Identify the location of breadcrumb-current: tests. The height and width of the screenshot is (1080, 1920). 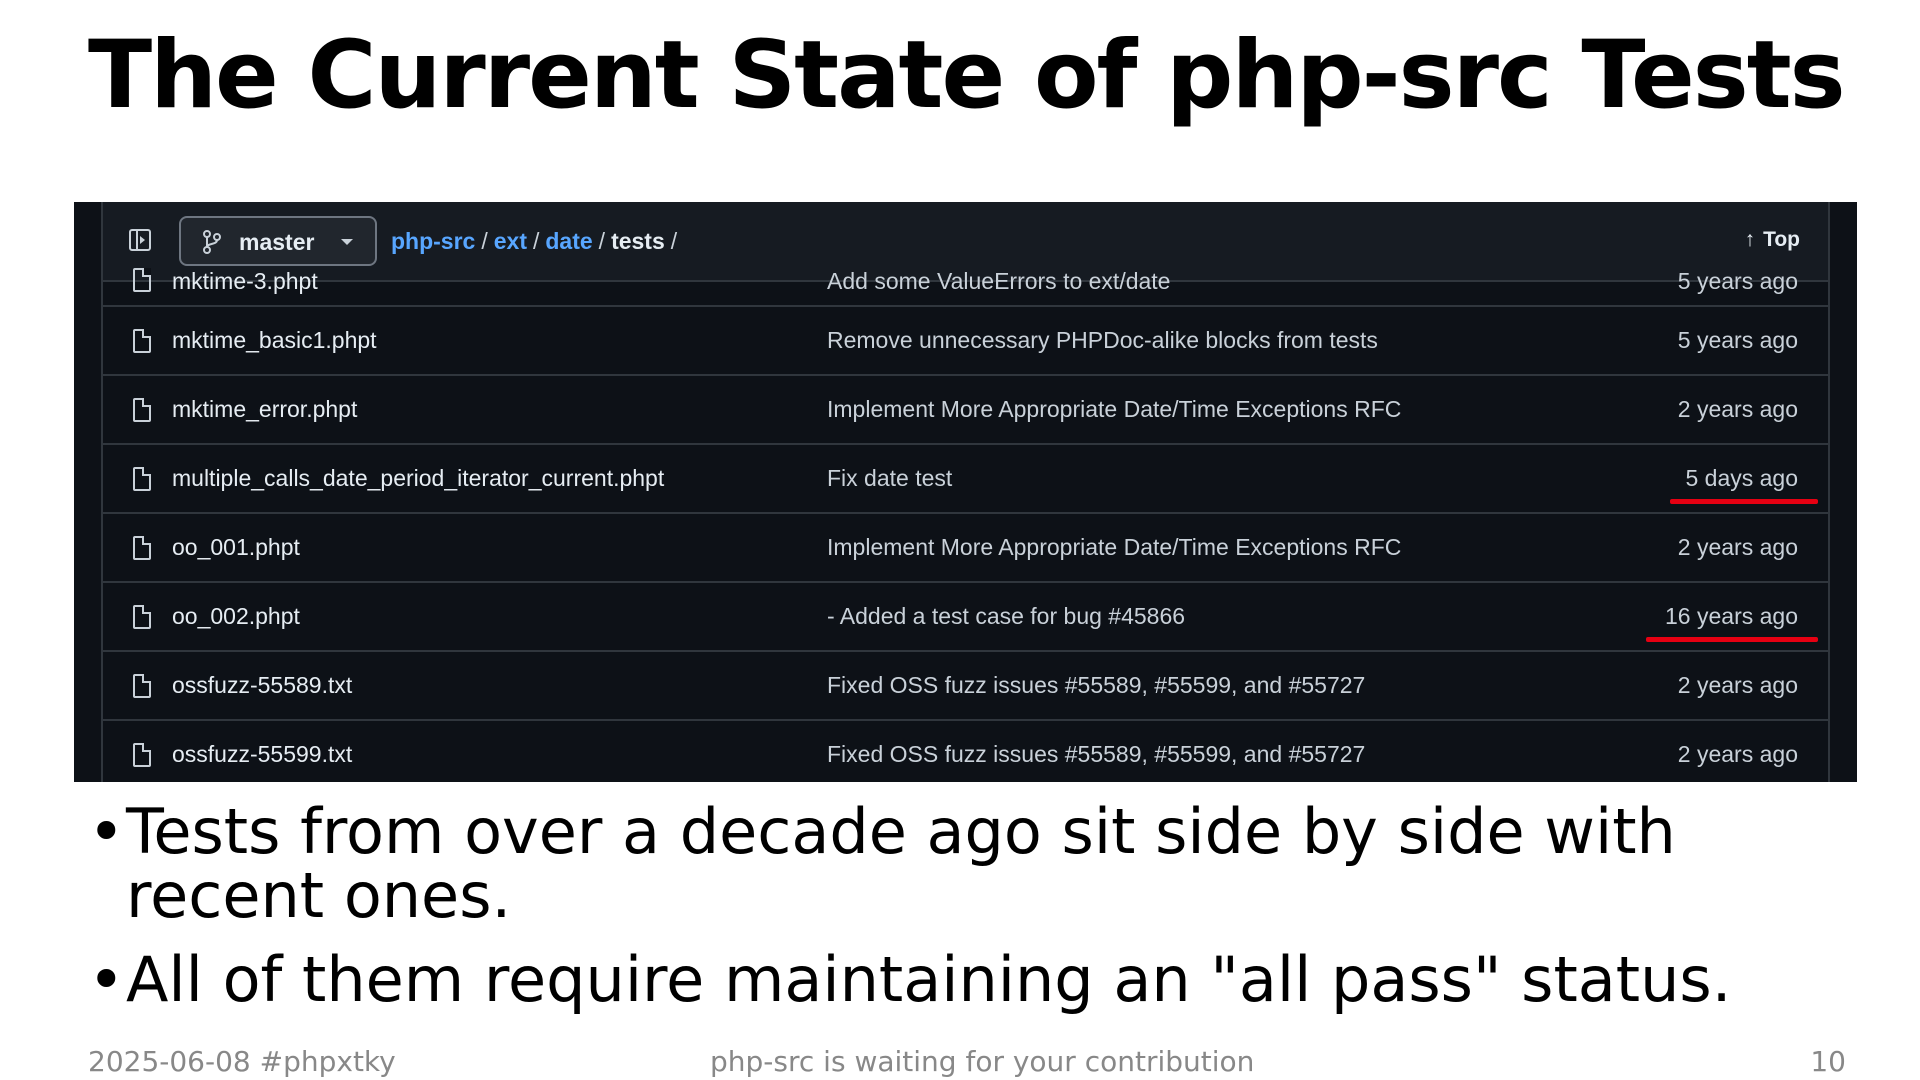
(638, 241).